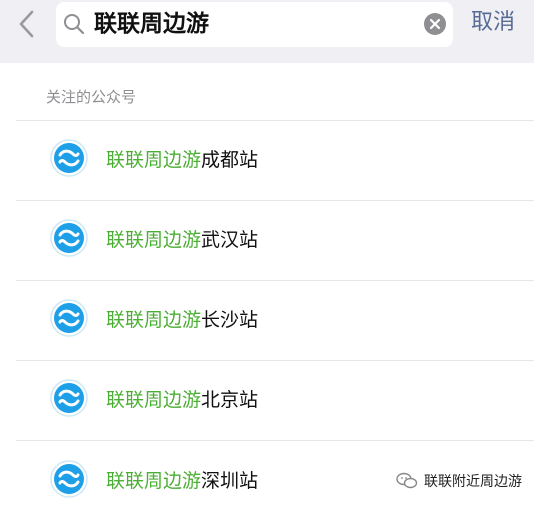 The image size is (534, 521). What do you see at coordinates (493, 23) in the screenshot?
I see `cancel-button: 取消` at bounding box center [493, 23].